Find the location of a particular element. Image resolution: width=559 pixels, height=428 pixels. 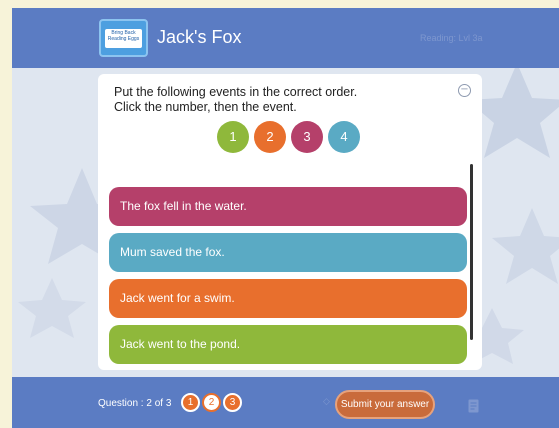

question-counter: Question : 2 of 3 is located at coordinates (135, 403).